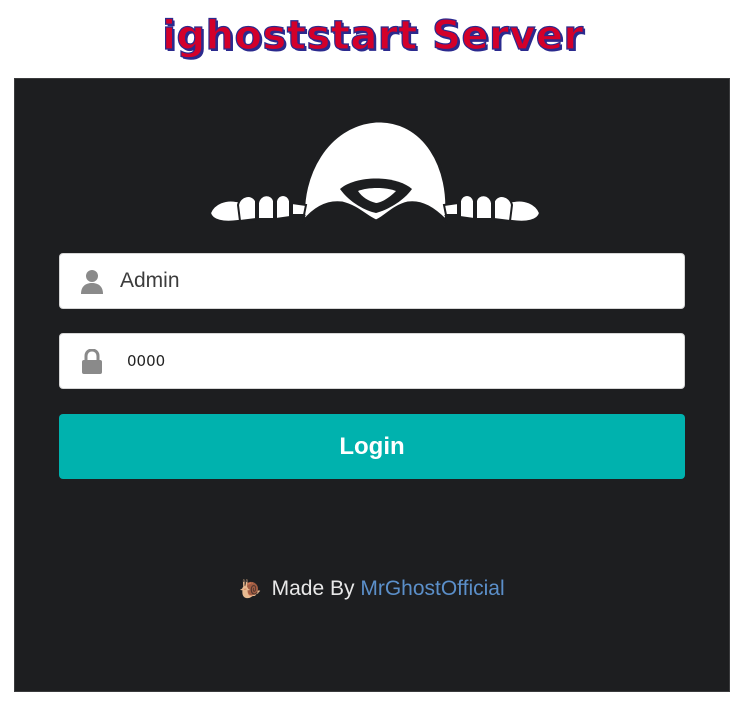 The height and width of the screenshot is (720, 746). I want to click on footer-credit: 🐌 Made By MrGhostOfficial, so click(372, 589).